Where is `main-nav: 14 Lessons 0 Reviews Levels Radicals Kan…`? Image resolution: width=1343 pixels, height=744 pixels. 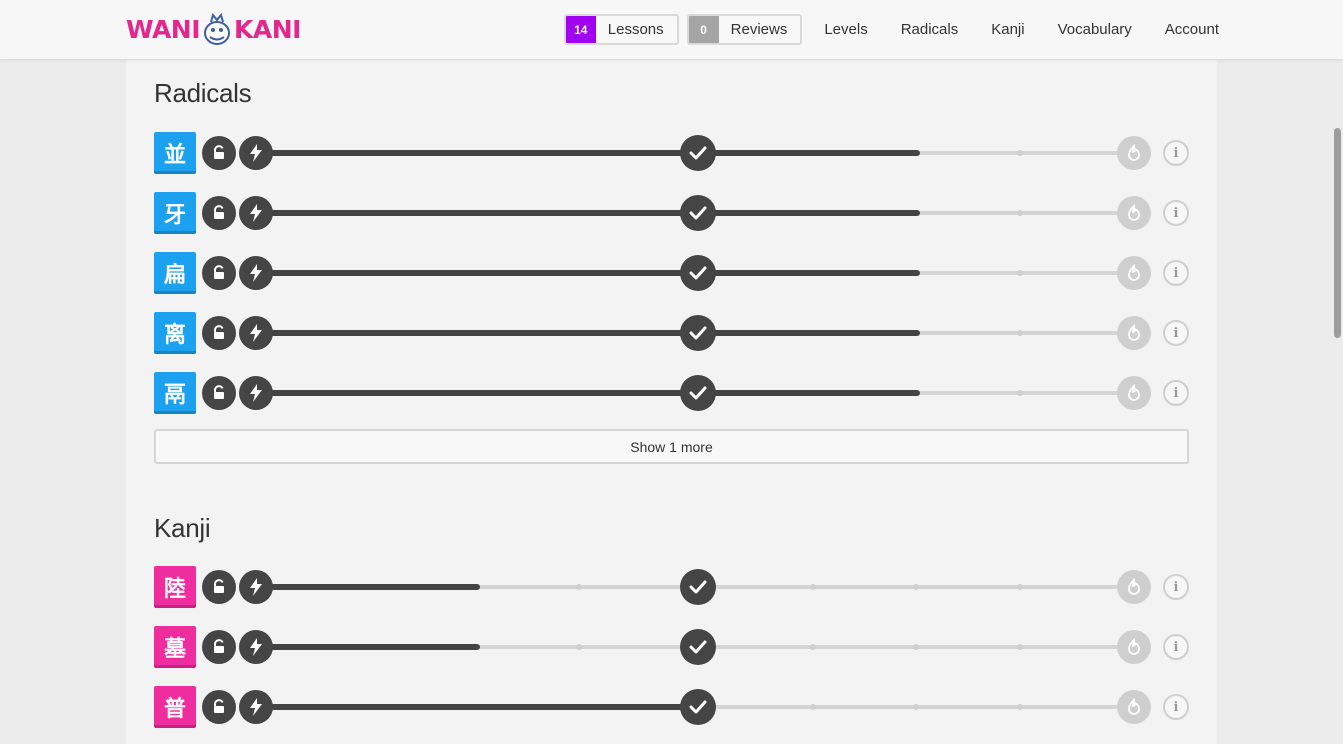
main-nav: 14 Lessons 0 Reviews Levels Radicals Kan… is located at coordinates (891, 29).